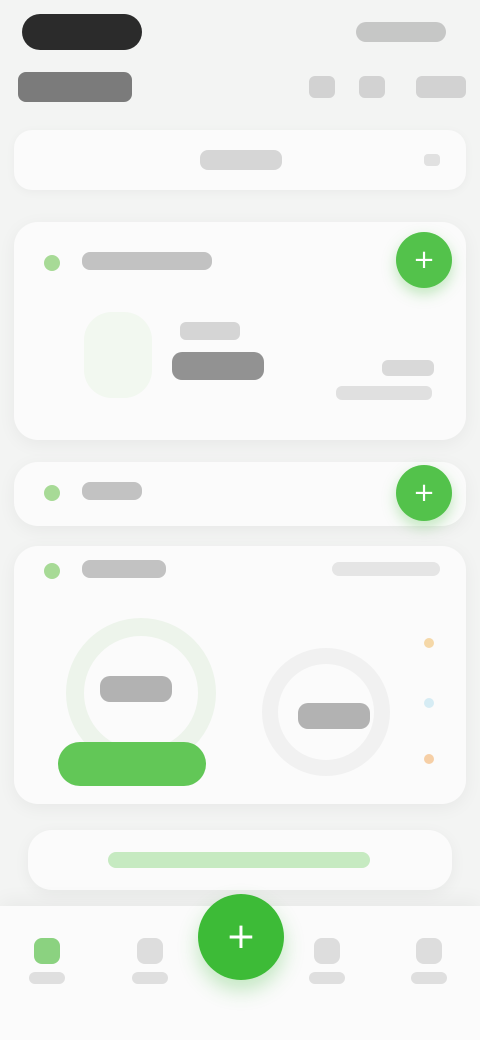  Describe the element at coordinates (210, 331) in the screenshot. I see `meta-label` at that location.